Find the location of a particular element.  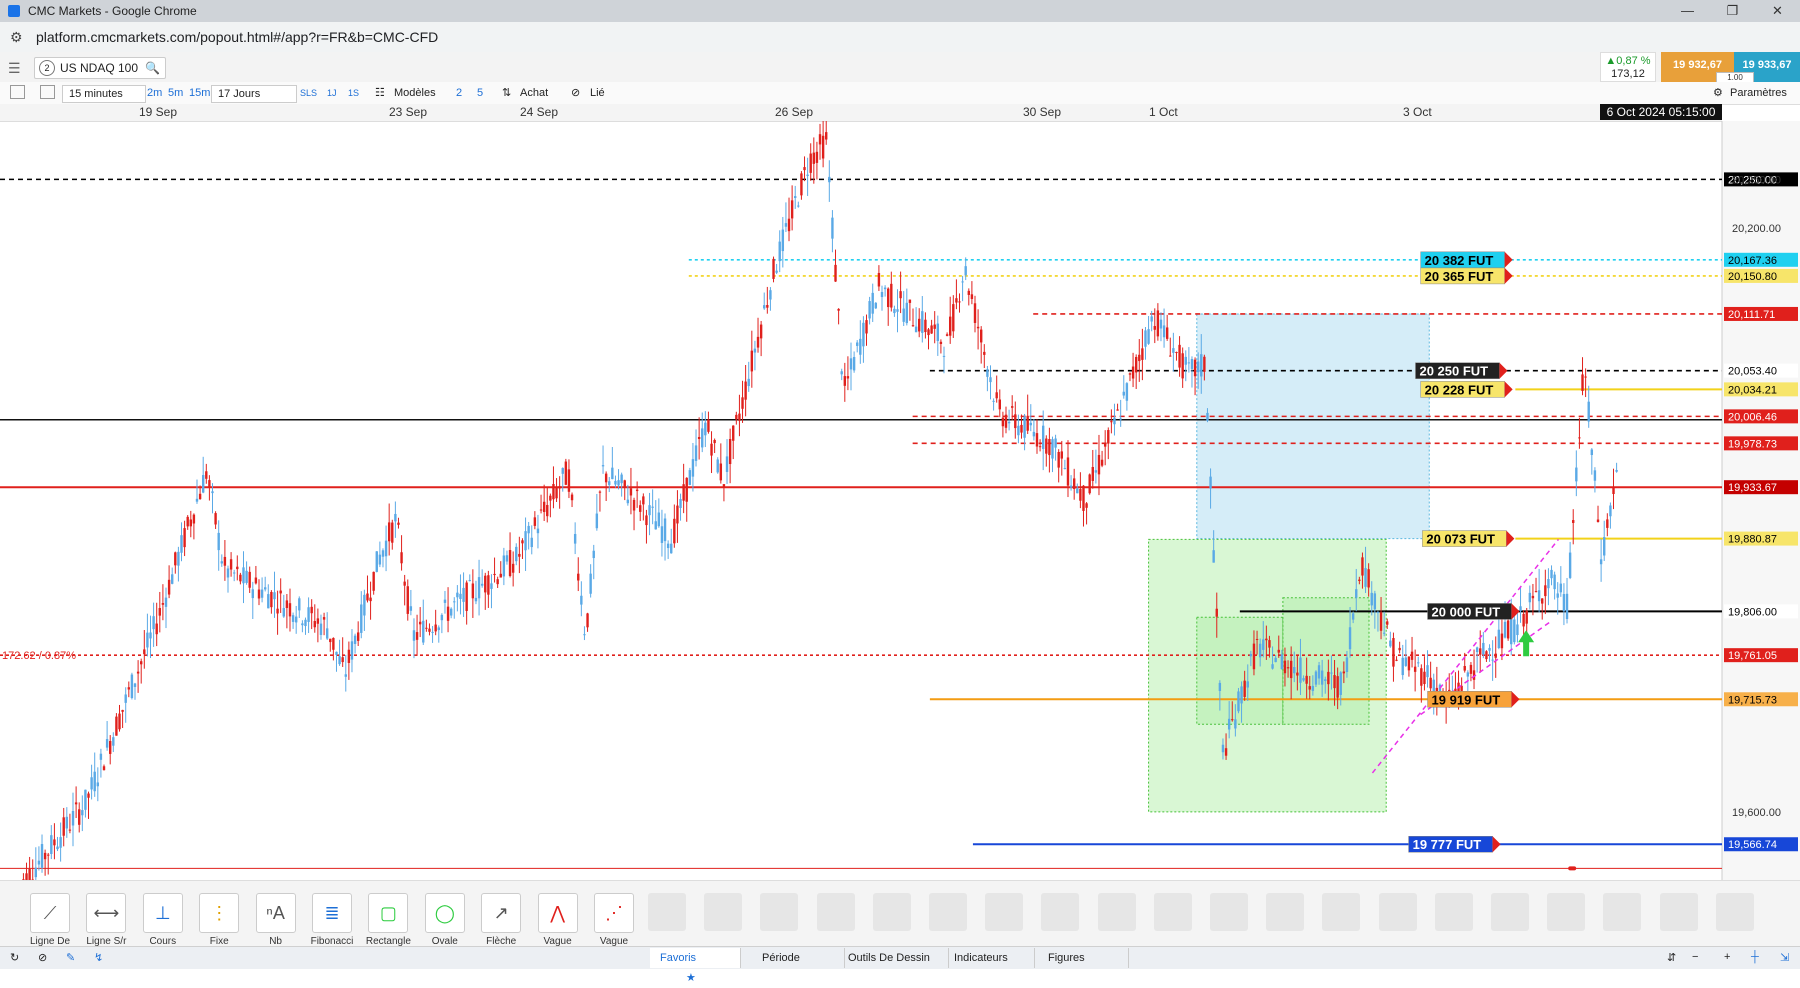

period-sls: SLS is located at coordinates (308, 93).